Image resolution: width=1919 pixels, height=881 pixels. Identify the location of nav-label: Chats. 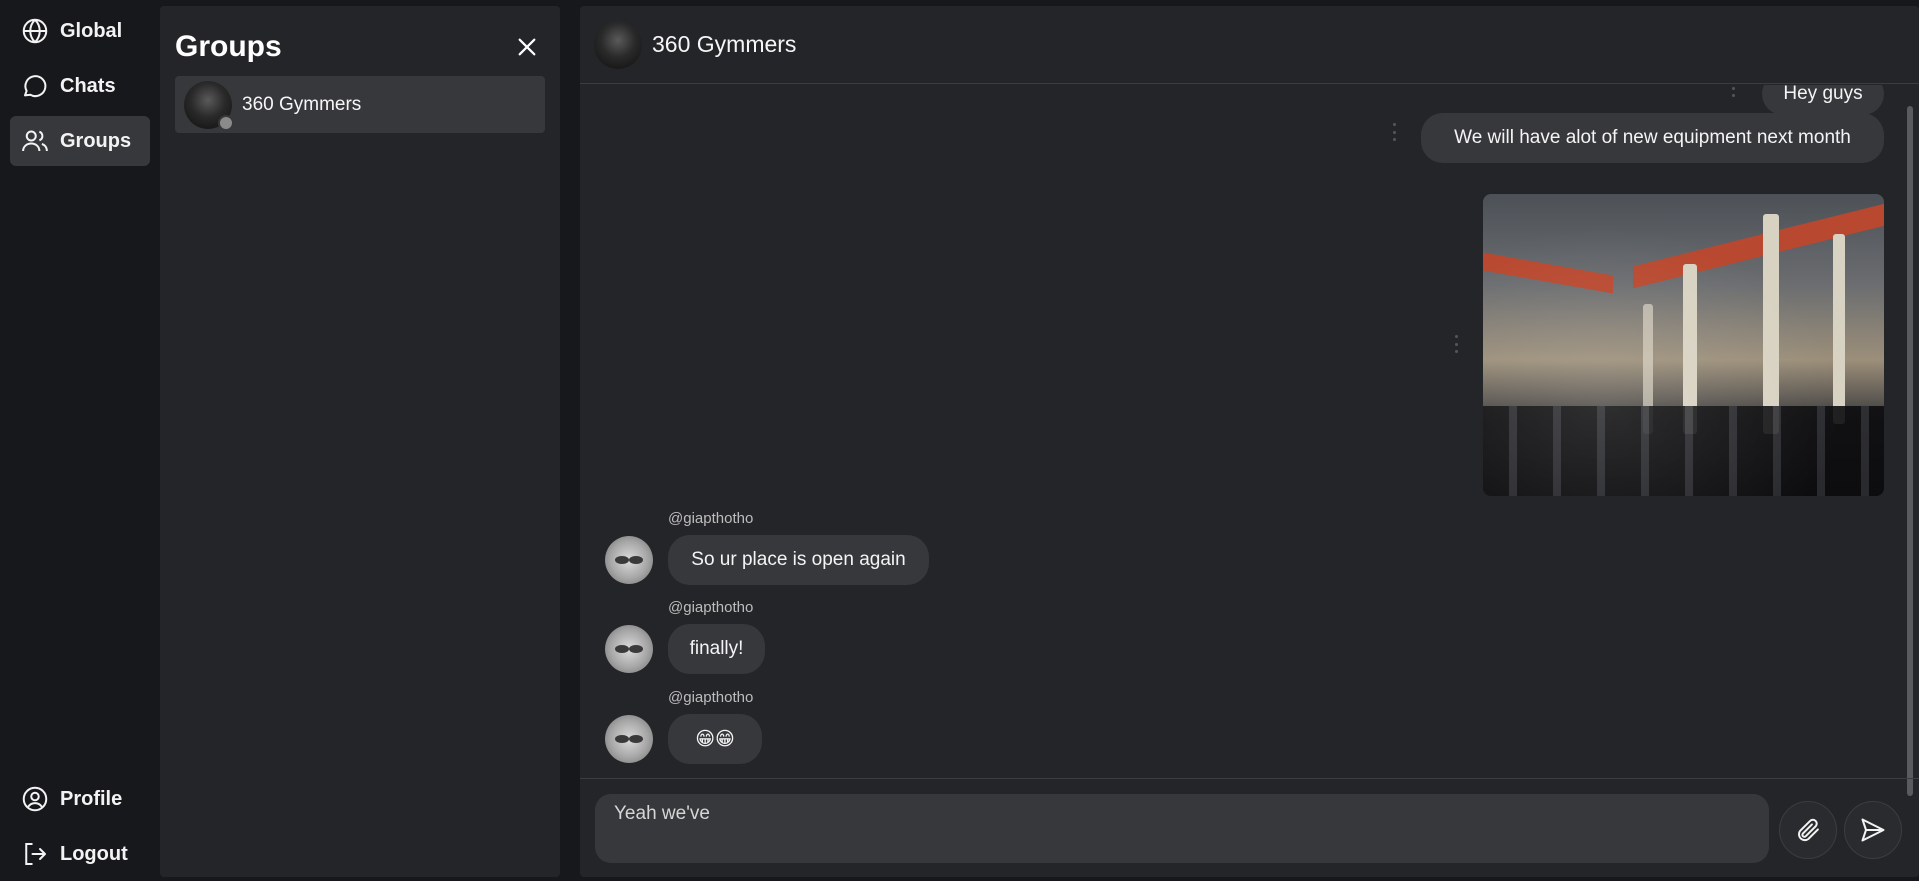
(88, 85).